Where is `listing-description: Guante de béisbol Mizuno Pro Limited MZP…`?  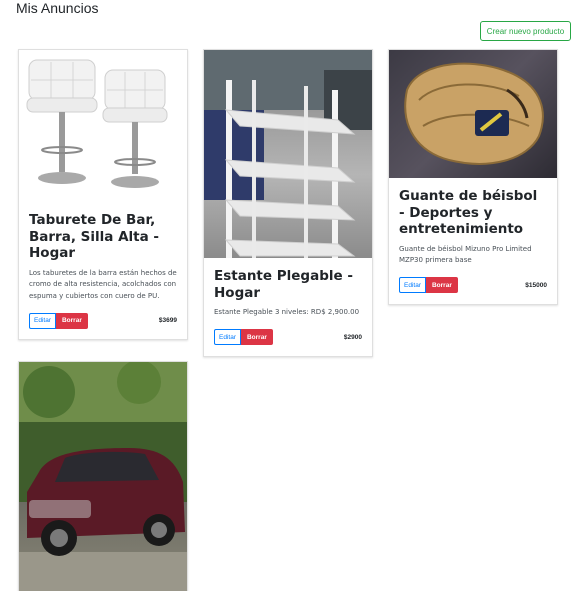 listing-description: Guante de béisbol Mizuno Pro Limited MZP… is located at coordinates (465, 254).